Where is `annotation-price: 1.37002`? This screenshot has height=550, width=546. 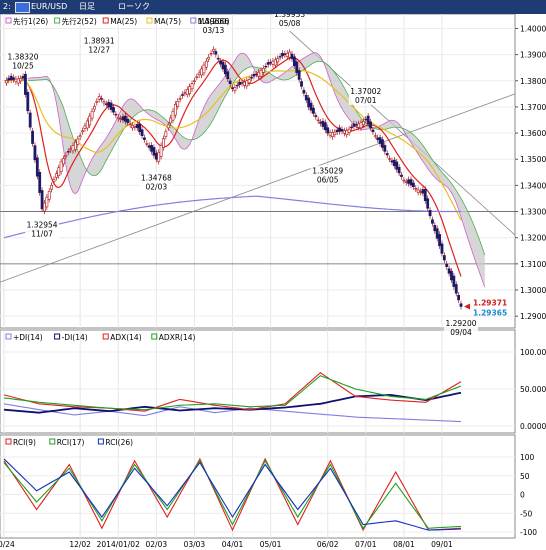 annotation-price: 1.37002 is located at coordinates (365, 91).